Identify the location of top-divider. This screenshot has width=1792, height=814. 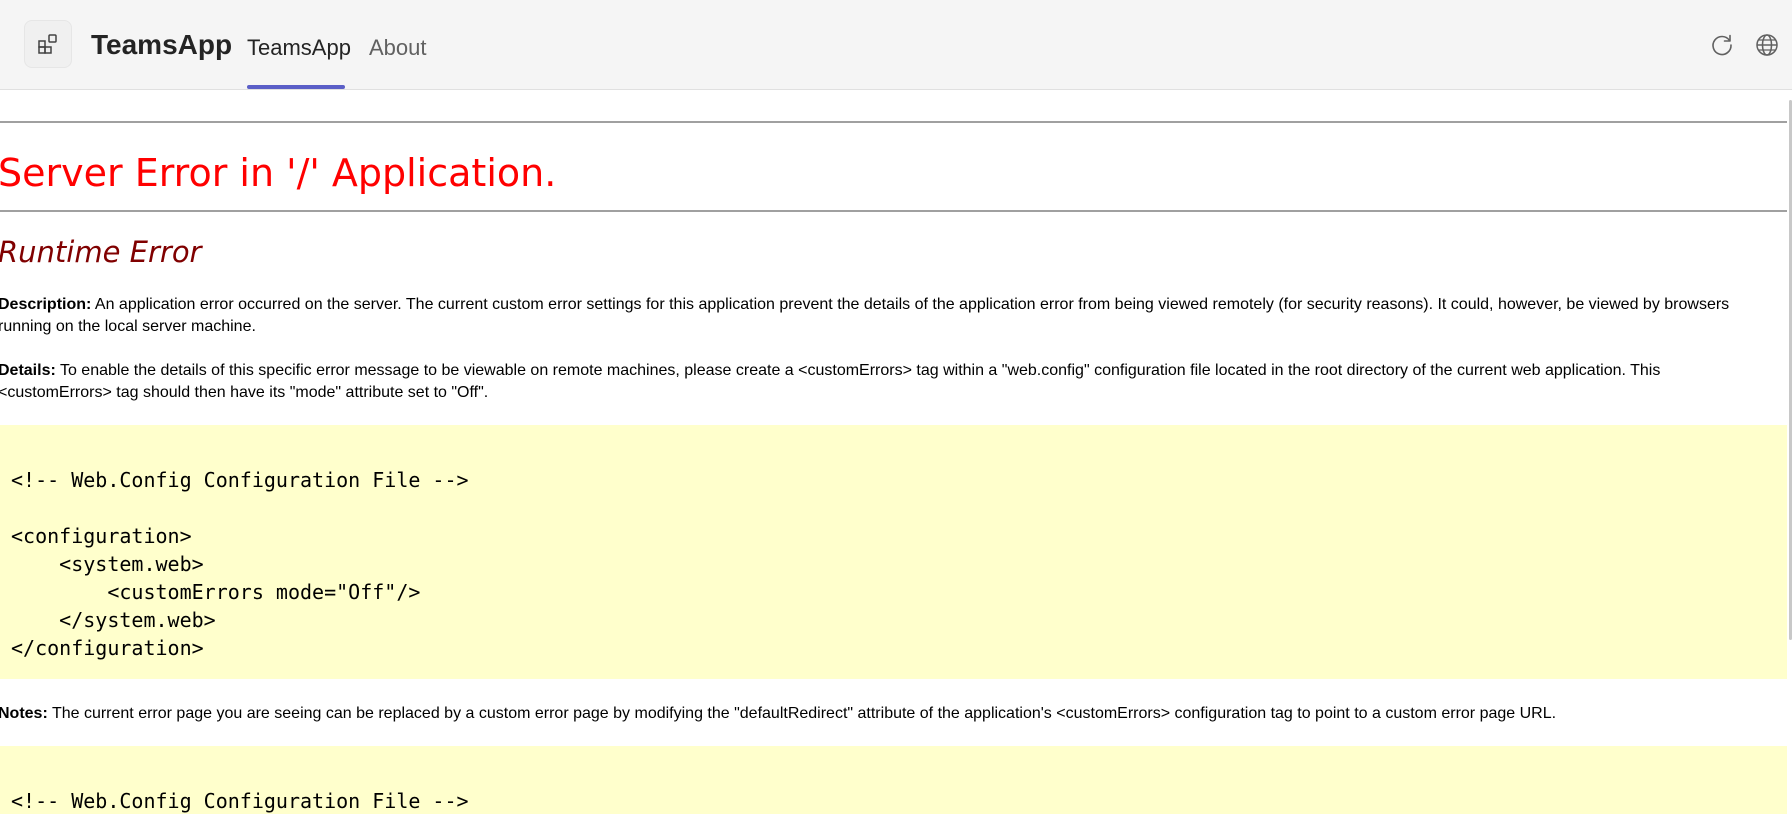
(893, 122).